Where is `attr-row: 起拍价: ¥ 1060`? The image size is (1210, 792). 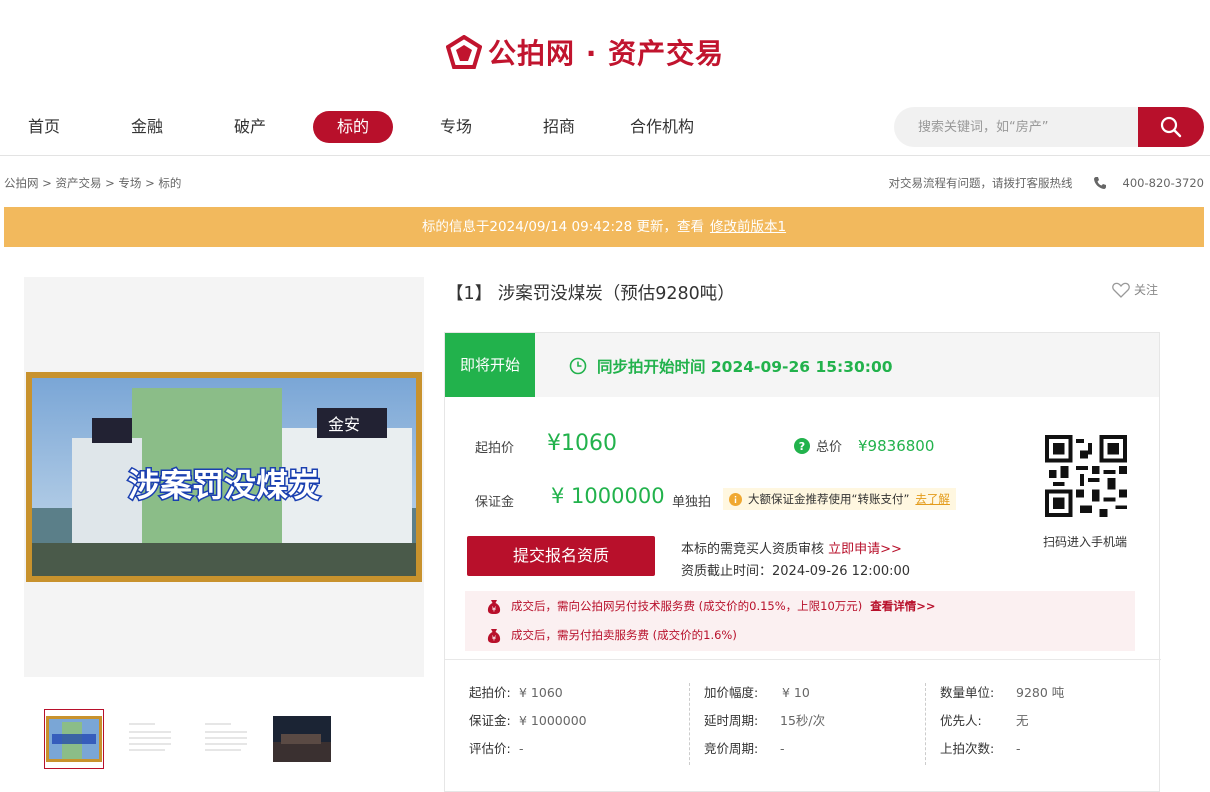
attr-row: 起拍价: ¥ 1060 is located at coordinates (528, 697).